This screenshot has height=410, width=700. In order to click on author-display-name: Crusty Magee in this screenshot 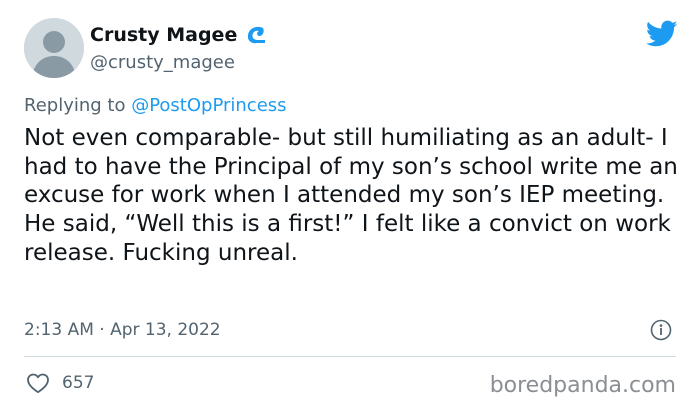, I will do `click(163, 35)`.